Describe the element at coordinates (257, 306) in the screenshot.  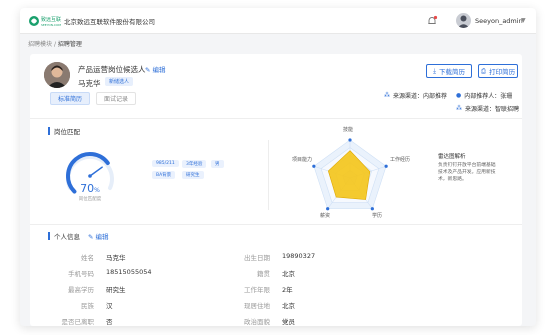
I see `field-label: 现居住地` at that location.